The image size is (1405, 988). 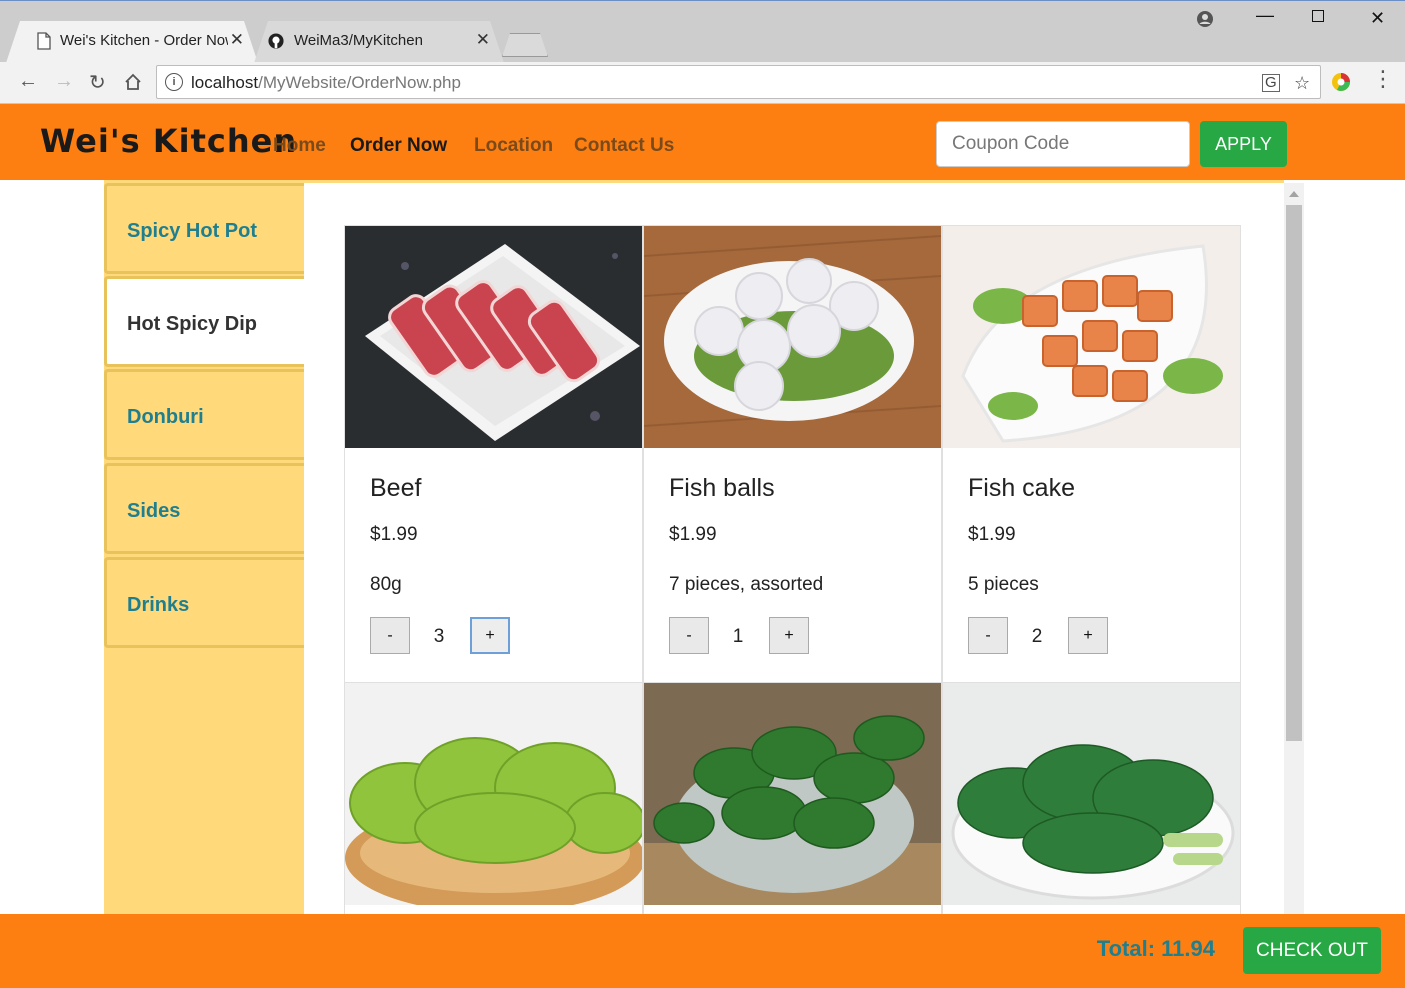 I want to click on sidebar-item-drinks: Drinks, so click(x=204, y=602).